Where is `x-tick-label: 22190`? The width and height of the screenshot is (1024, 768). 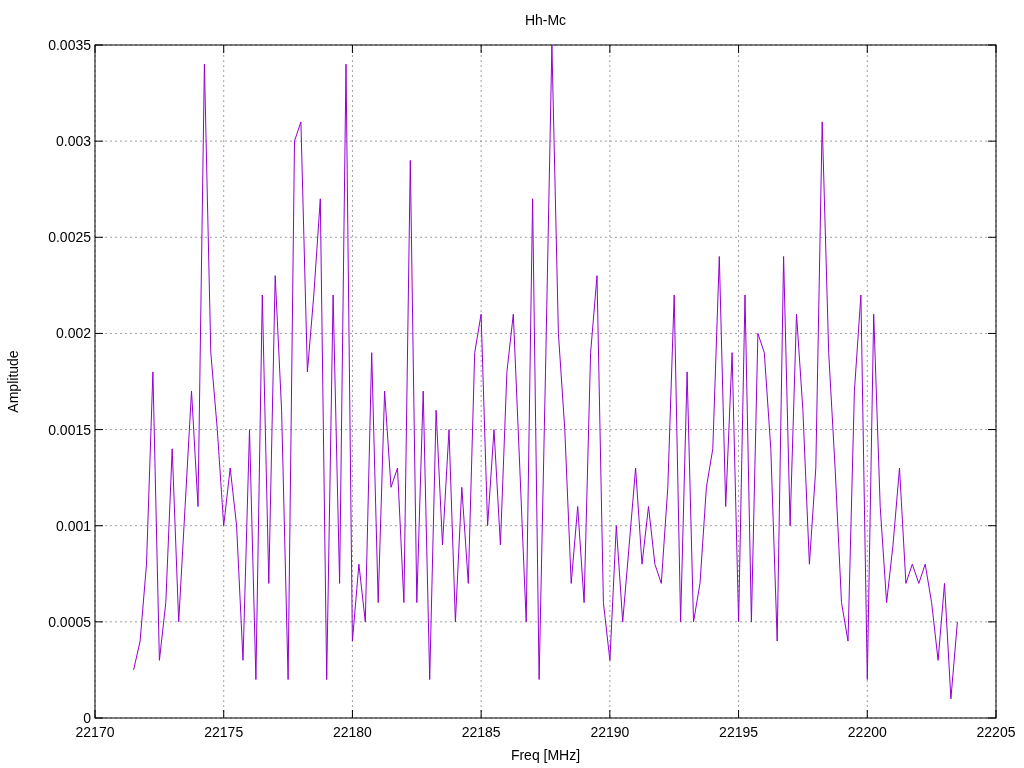
x-tick-label: 22190 is located at coordinates (610, 732).